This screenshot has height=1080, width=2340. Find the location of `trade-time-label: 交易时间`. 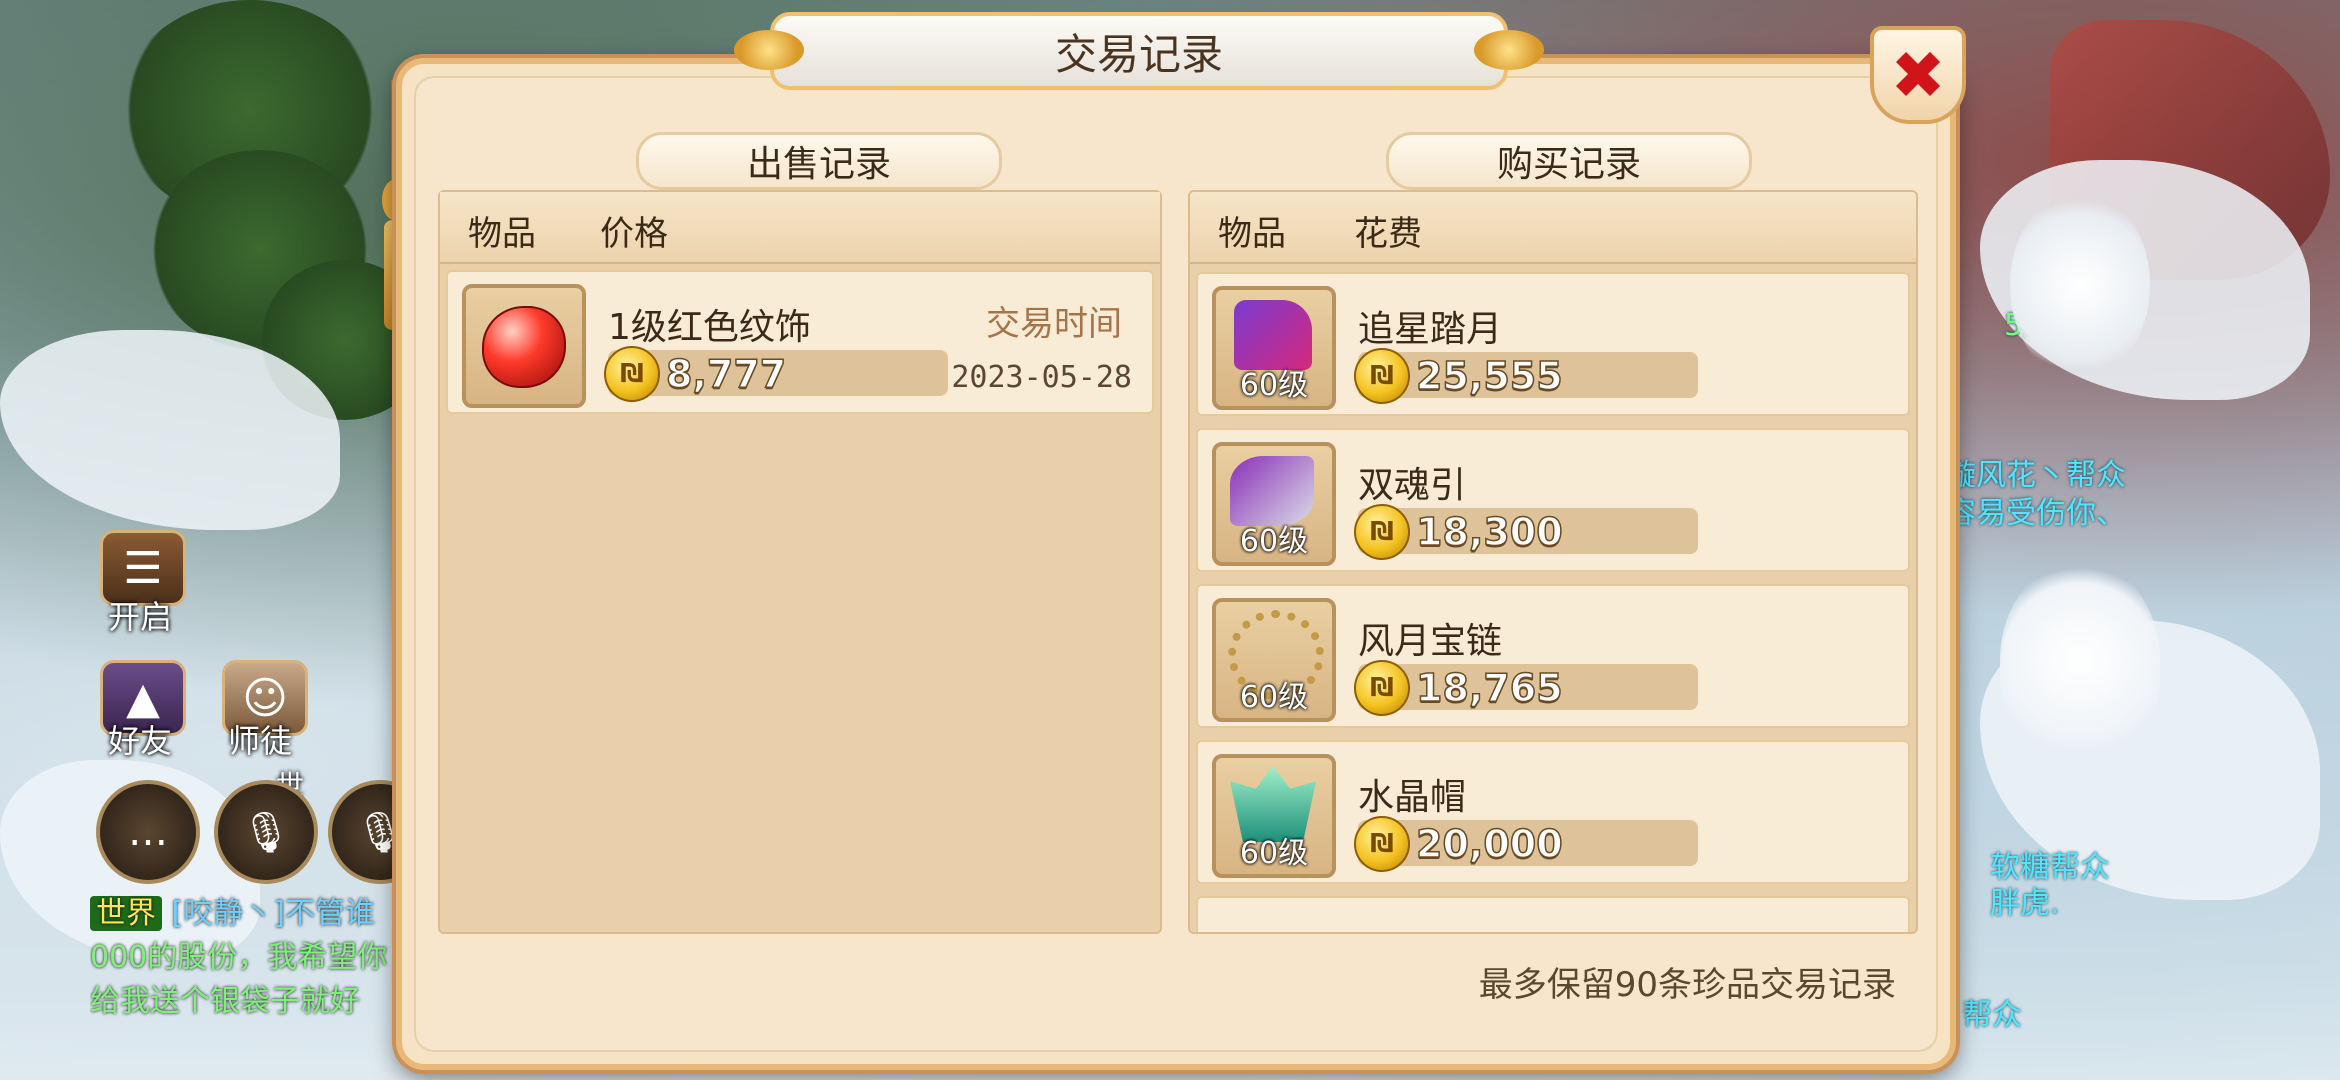

trade-time-label: 交易时间 is located at coordinates (1054, 324).